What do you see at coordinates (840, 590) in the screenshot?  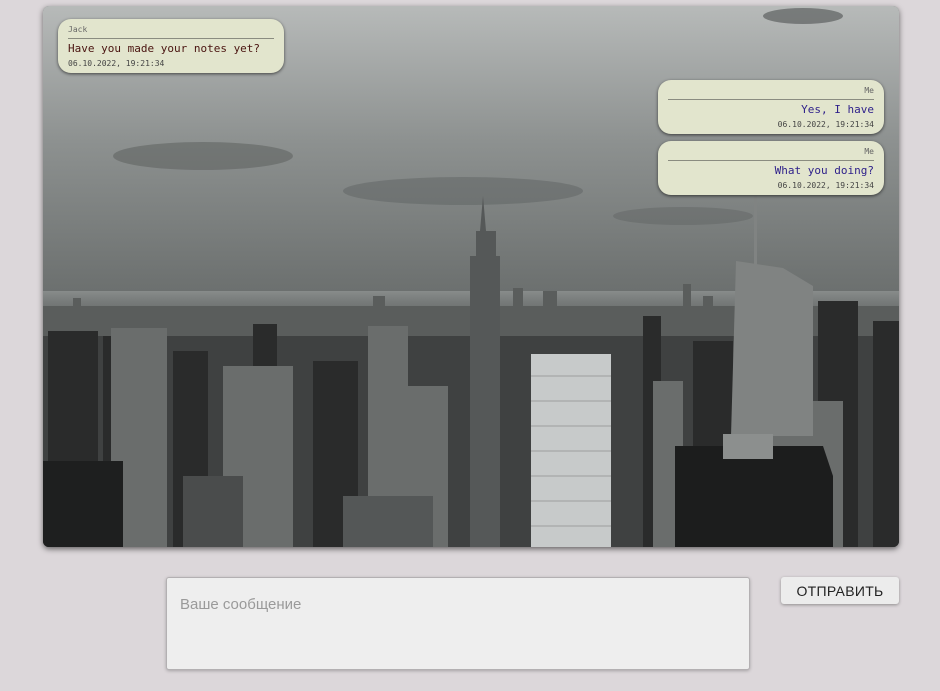 I see `send-button: ОТПРАВИТЬ` at bounding box center [840, 590].